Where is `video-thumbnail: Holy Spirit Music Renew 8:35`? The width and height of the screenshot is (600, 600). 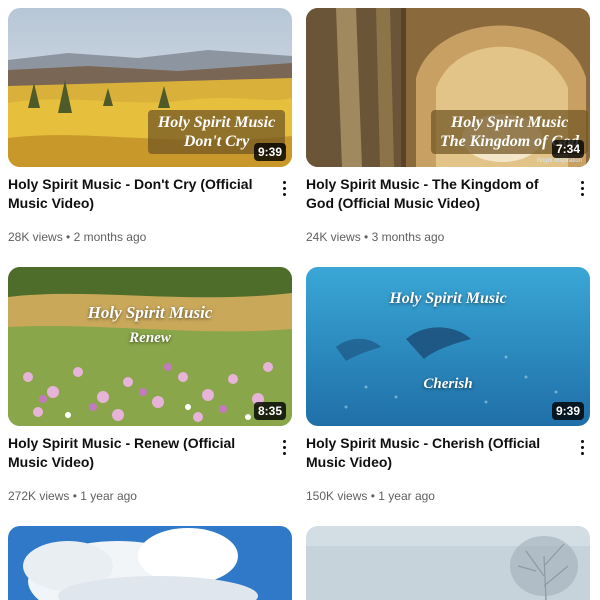
video-thumbnail: Holy Spirit Music Renew 8:35 is located at coordinates (150, 346).